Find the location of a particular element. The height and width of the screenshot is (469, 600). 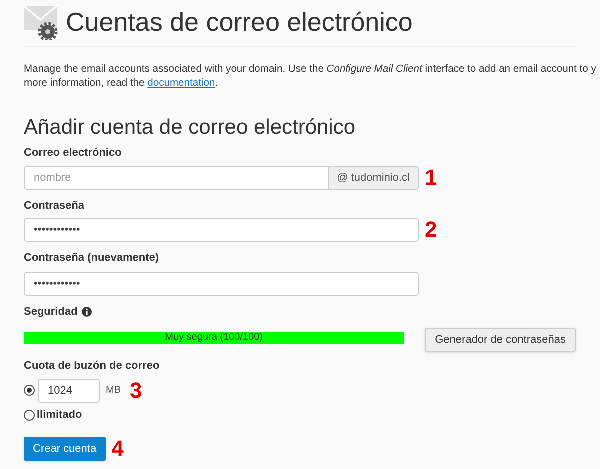

section-title: Añadir cuenta de correo electrónico is located at coordinates (190, 128).